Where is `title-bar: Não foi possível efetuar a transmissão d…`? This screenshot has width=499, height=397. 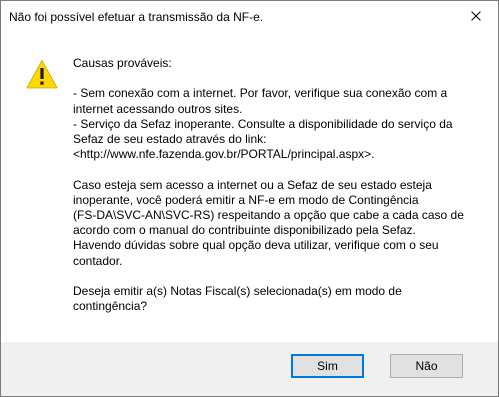 title-bar: Não foi possível efetuar a transmissão d… is located at coordinates (249, 18).